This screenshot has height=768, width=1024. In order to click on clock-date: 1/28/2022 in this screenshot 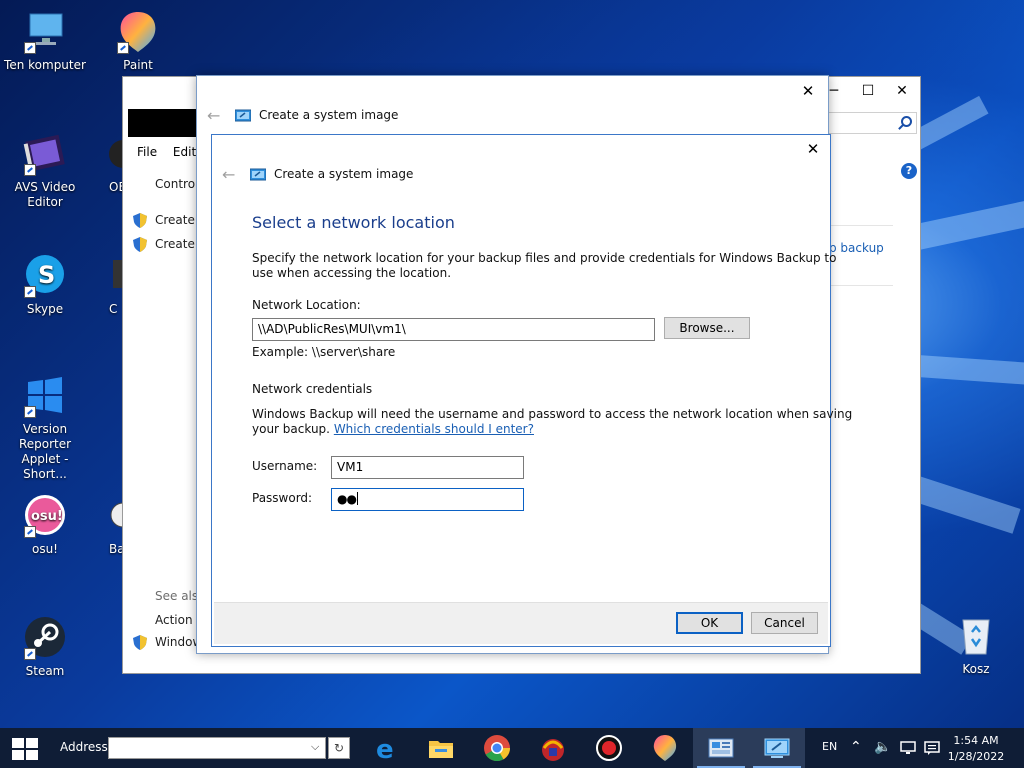, I will do `click(976, 756)`.